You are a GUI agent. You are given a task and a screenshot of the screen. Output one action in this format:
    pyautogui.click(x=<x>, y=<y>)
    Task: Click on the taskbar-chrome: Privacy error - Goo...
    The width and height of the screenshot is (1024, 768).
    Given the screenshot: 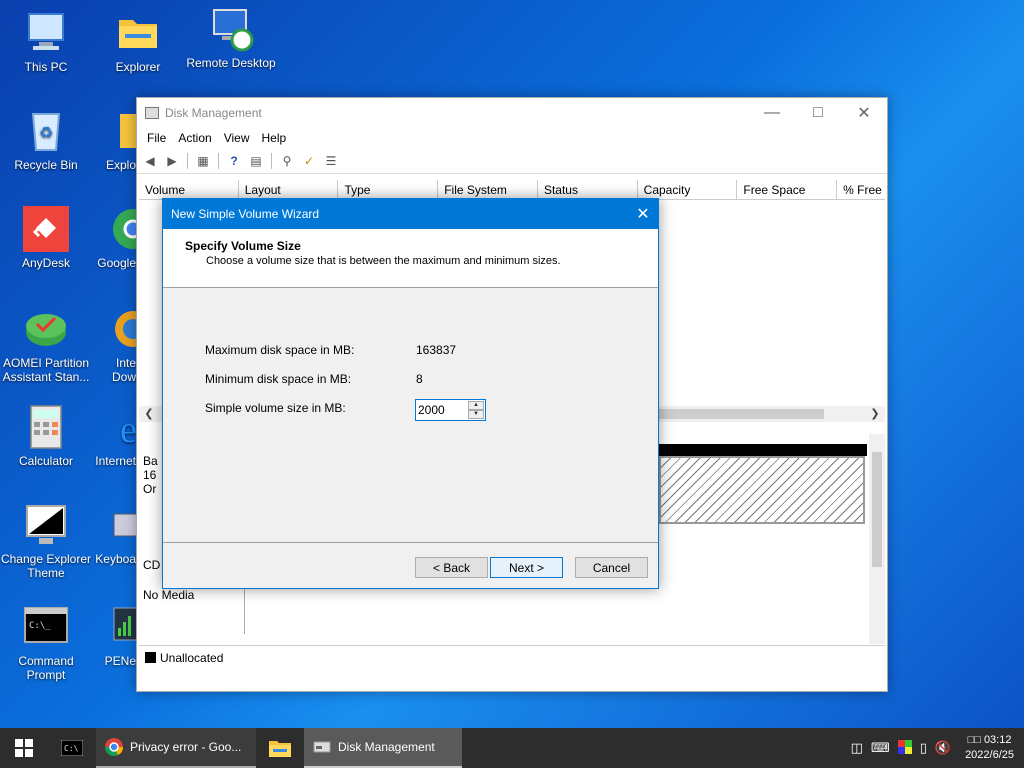 What is the action you would take?
    pyautogui.click(x=176, y=748)
    